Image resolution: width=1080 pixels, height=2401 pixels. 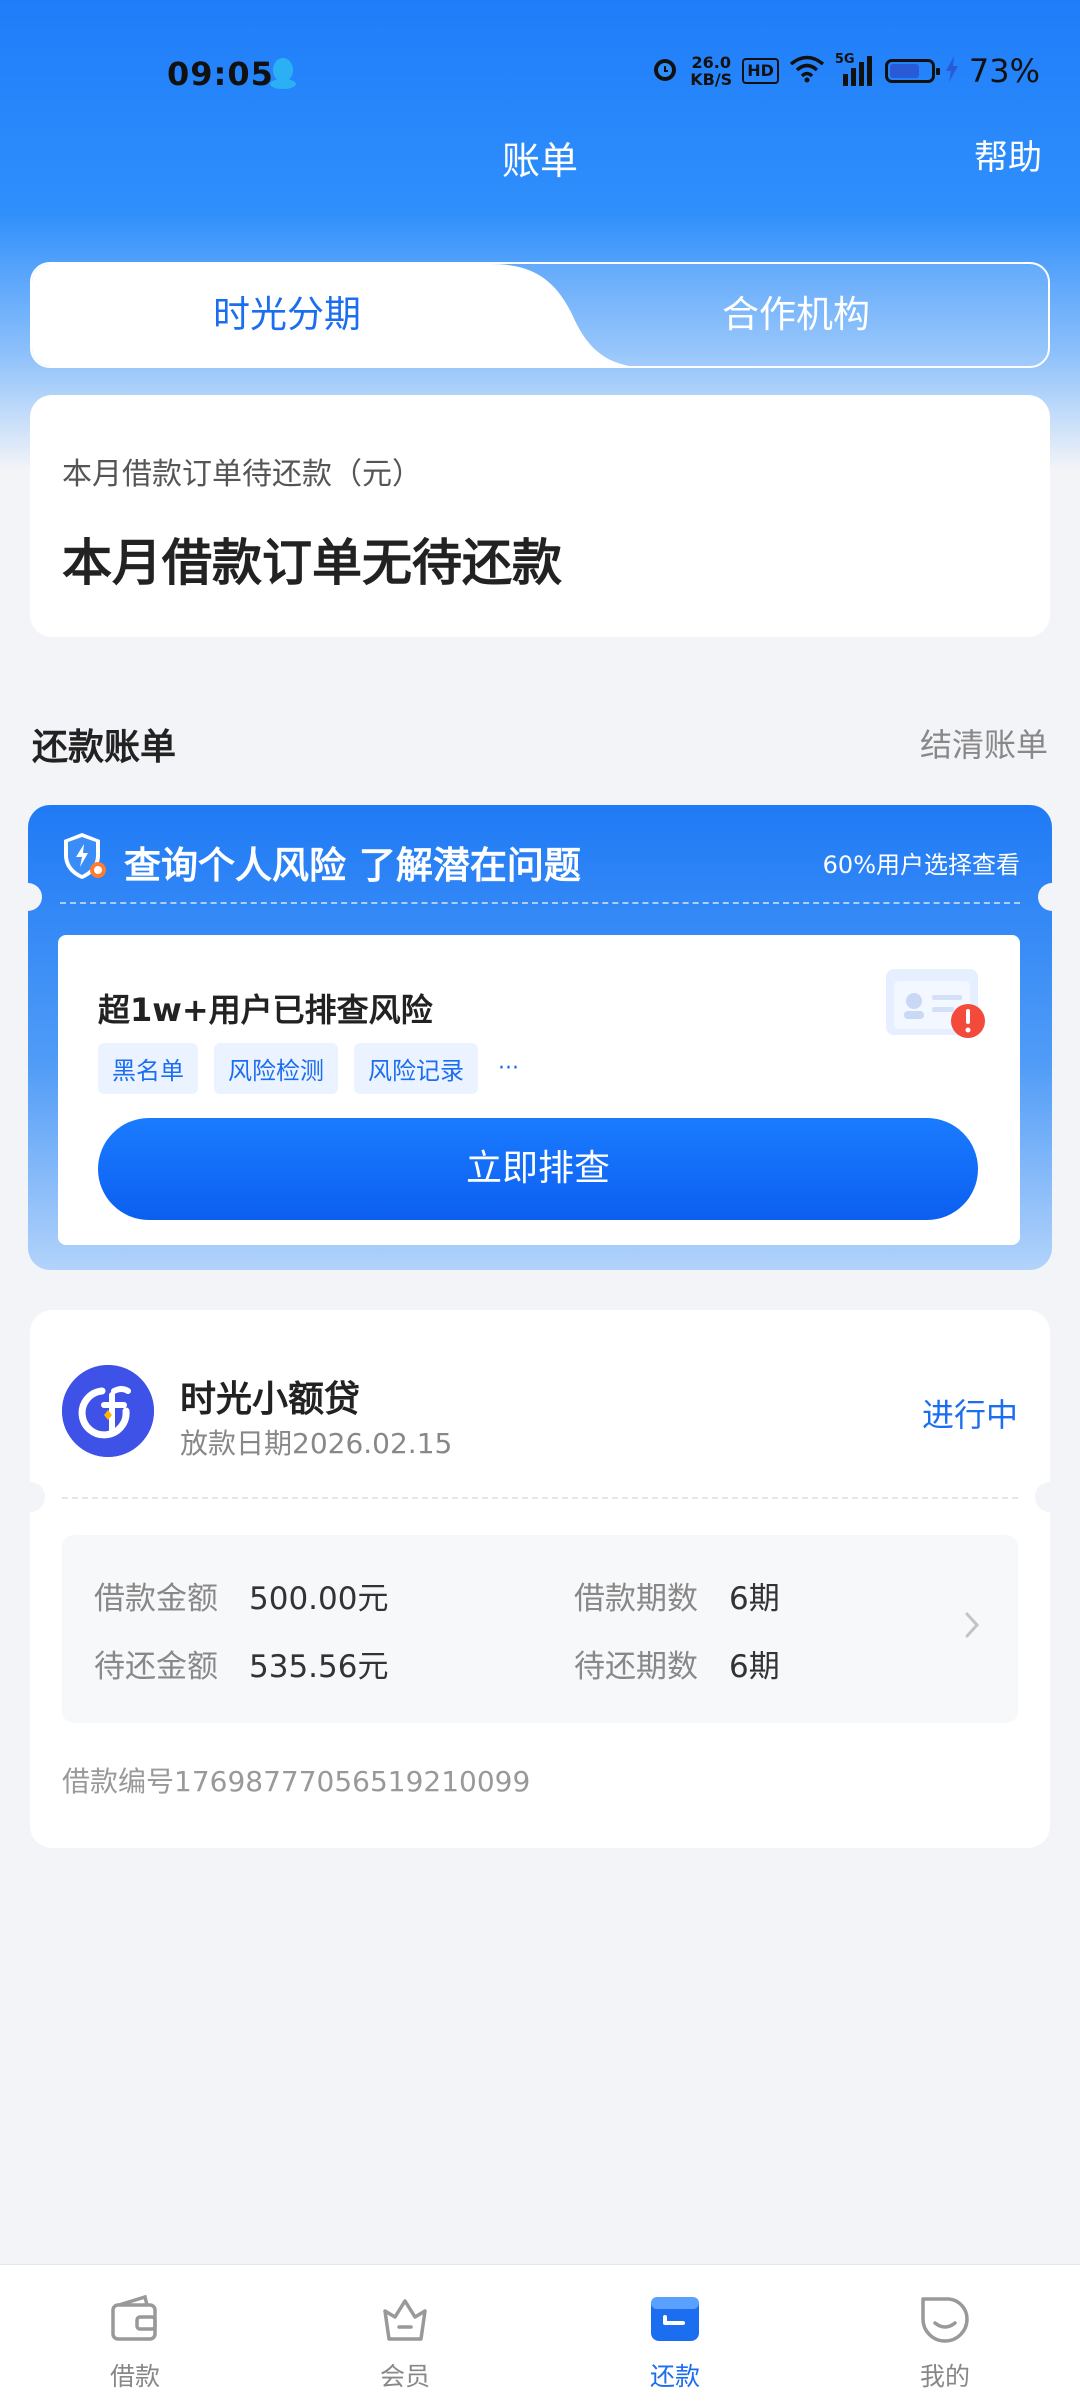 I want to click on monthly-due-label: 本月借款订单待还款（元）, so click(x=242, y=474).